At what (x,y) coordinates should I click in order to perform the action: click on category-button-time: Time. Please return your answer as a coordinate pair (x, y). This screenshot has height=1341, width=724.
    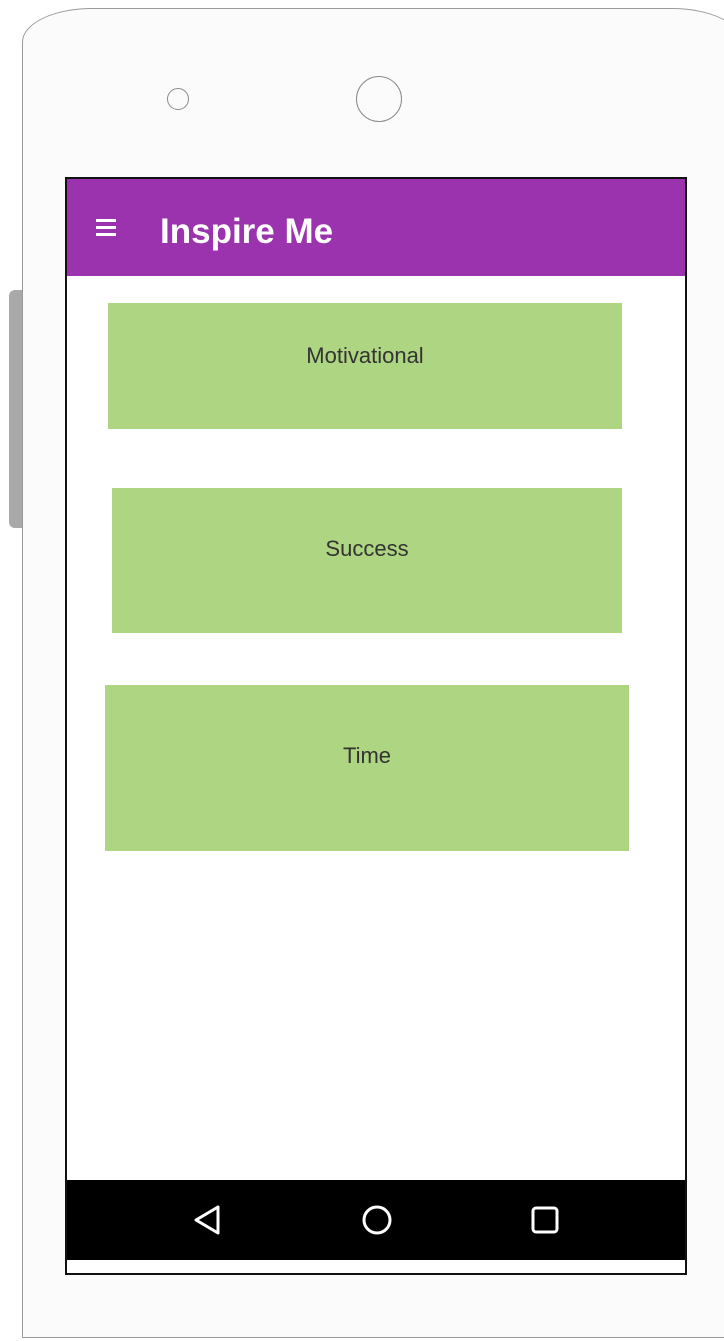
    Looking at the image, I should click on (367, 768).